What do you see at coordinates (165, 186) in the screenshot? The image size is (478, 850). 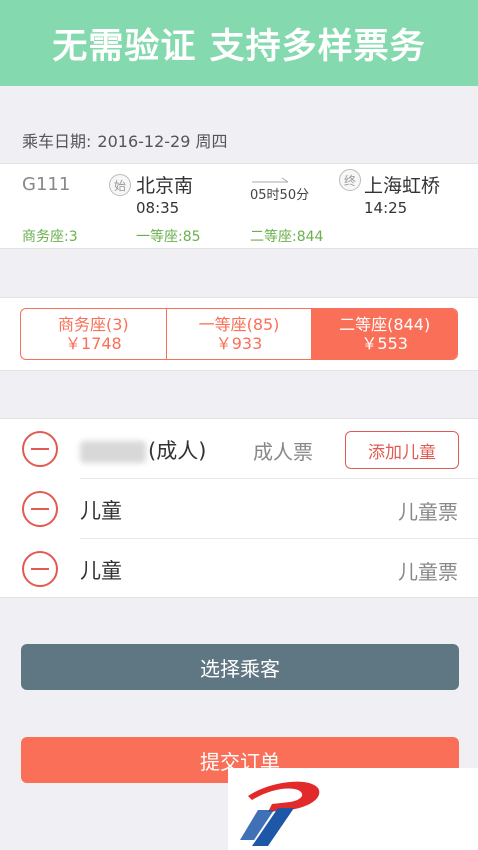 I see `origin-station: 北京南` at bounding box center [165, 186].